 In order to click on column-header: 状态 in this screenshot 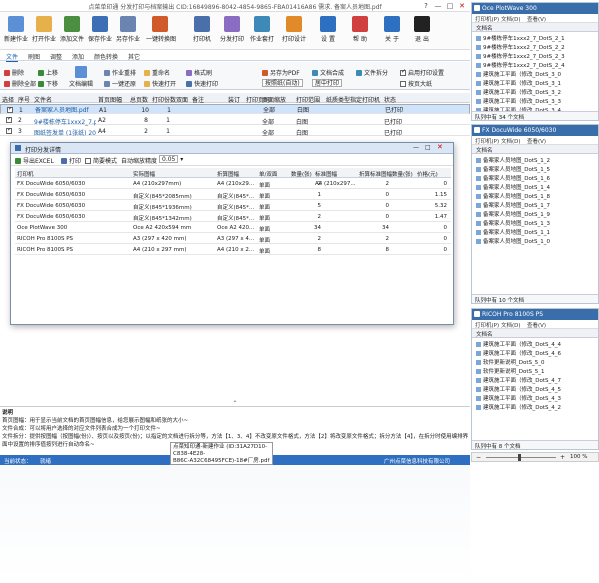, I will do `click(390, 99)`.